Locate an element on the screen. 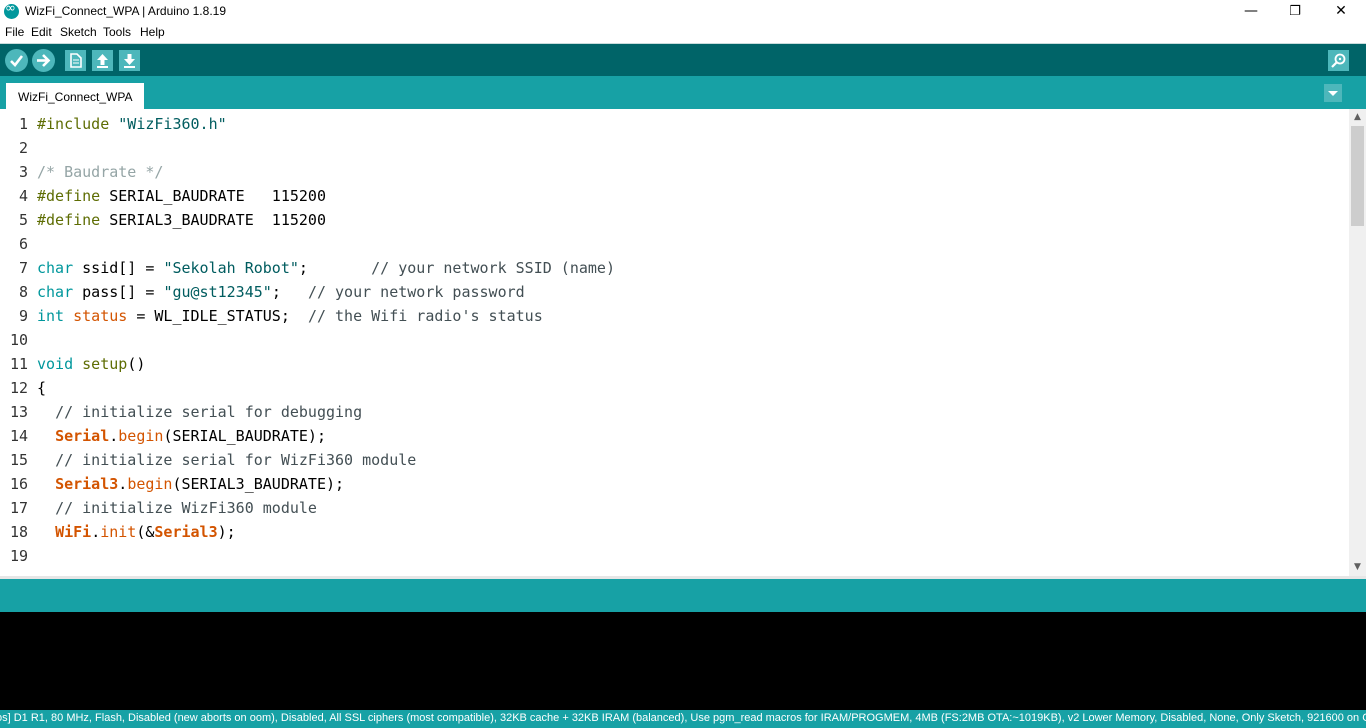 The image size is (1366, 728). upload-icon is located at coordinates (44, 60).